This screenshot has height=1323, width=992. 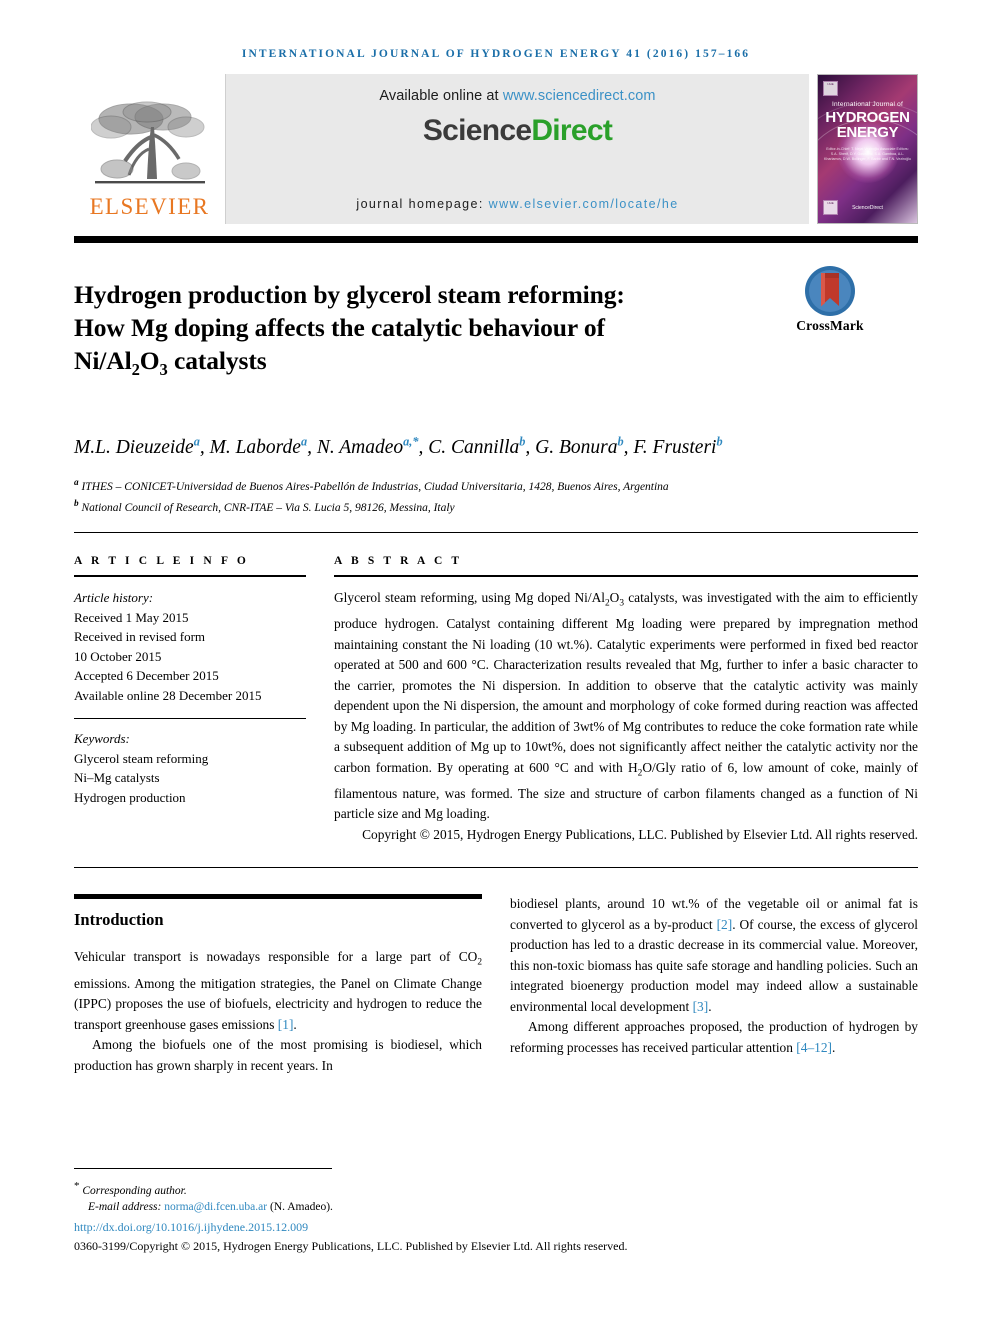 I want to click on citation-link: [2], so click(x=725, y=924).